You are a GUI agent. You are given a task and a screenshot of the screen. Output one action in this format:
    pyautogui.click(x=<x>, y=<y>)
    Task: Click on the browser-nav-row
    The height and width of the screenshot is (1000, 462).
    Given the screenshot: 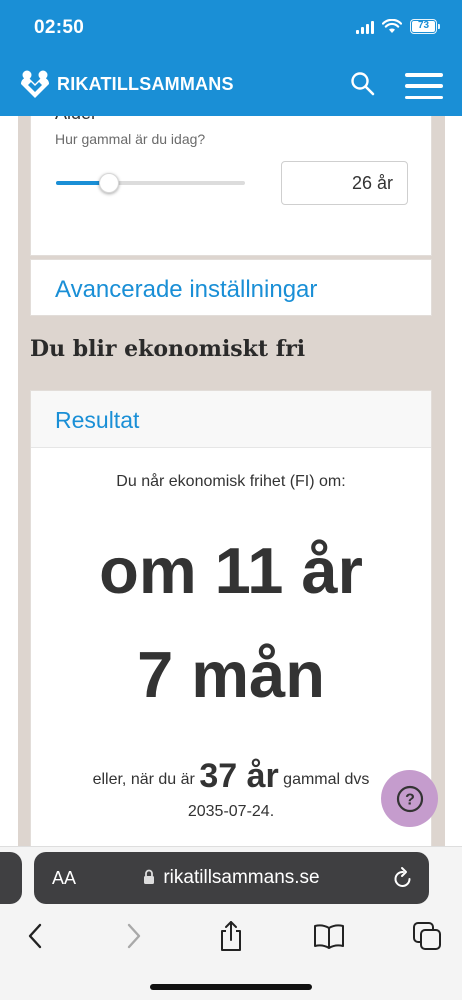 What is the action you would take?
    pyautogui.click(x=231, y=937)
    